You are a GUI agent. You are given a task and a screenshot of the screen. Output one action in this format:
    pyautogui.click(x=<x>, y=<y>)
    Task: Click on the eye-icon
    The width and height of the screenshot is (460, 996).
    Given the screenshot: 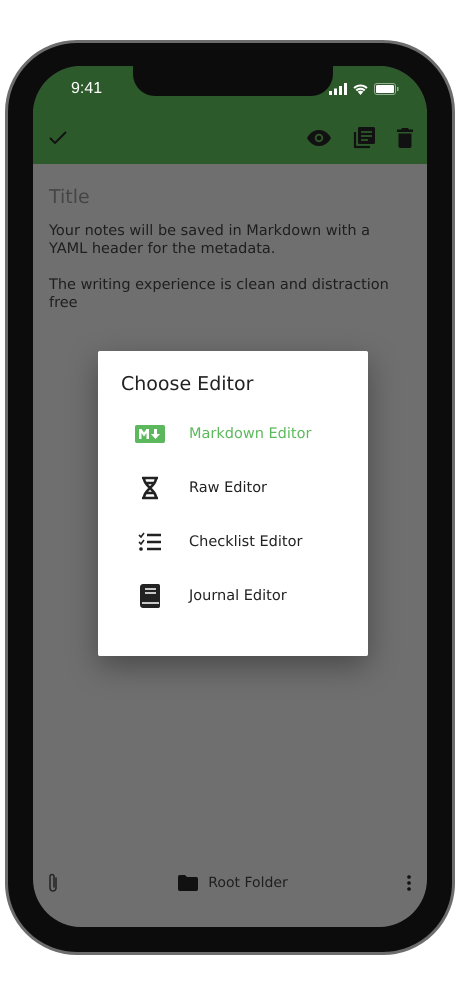 What is the action you would take?
    pyautogui.click(x=319, y=138)
    